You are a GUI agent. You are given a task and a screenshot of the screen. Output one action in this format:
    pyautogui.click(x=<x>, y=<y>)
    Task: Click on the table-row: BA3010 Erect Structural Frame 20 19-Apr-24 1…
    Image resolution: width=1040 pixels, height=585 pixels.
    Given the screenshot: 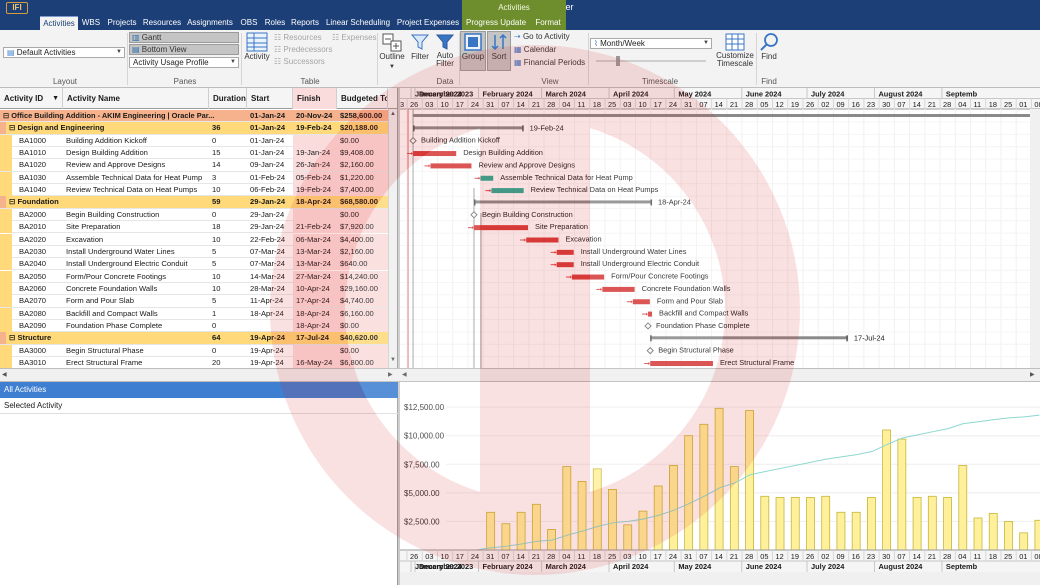 What is the action you would take?
    pyautogui.click(x=198, y=362)
    